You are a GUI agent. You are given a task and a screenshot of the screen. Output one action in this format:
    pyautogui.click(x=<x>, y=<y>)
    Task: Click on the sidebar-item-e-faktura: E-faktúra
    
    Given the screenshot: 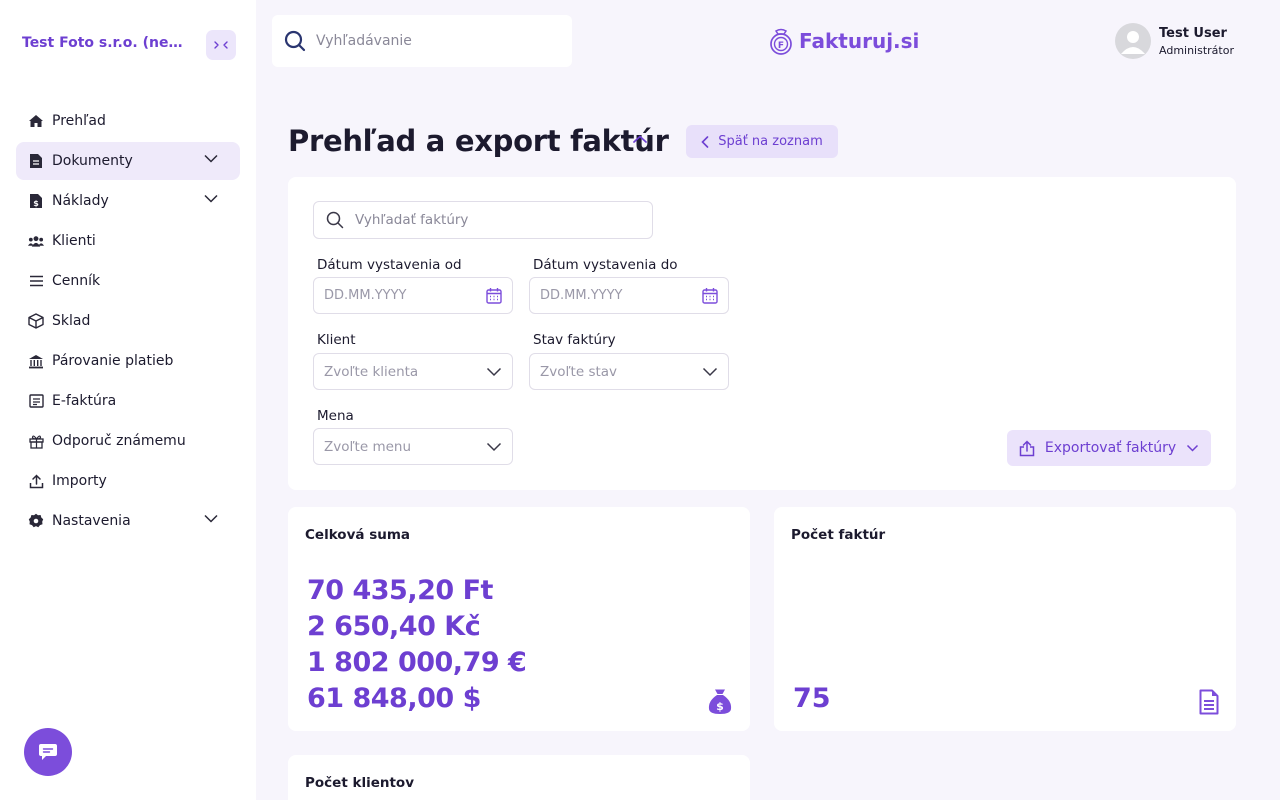 What is the action you would take?
    pyautogui.click(x=128, y=401)
    